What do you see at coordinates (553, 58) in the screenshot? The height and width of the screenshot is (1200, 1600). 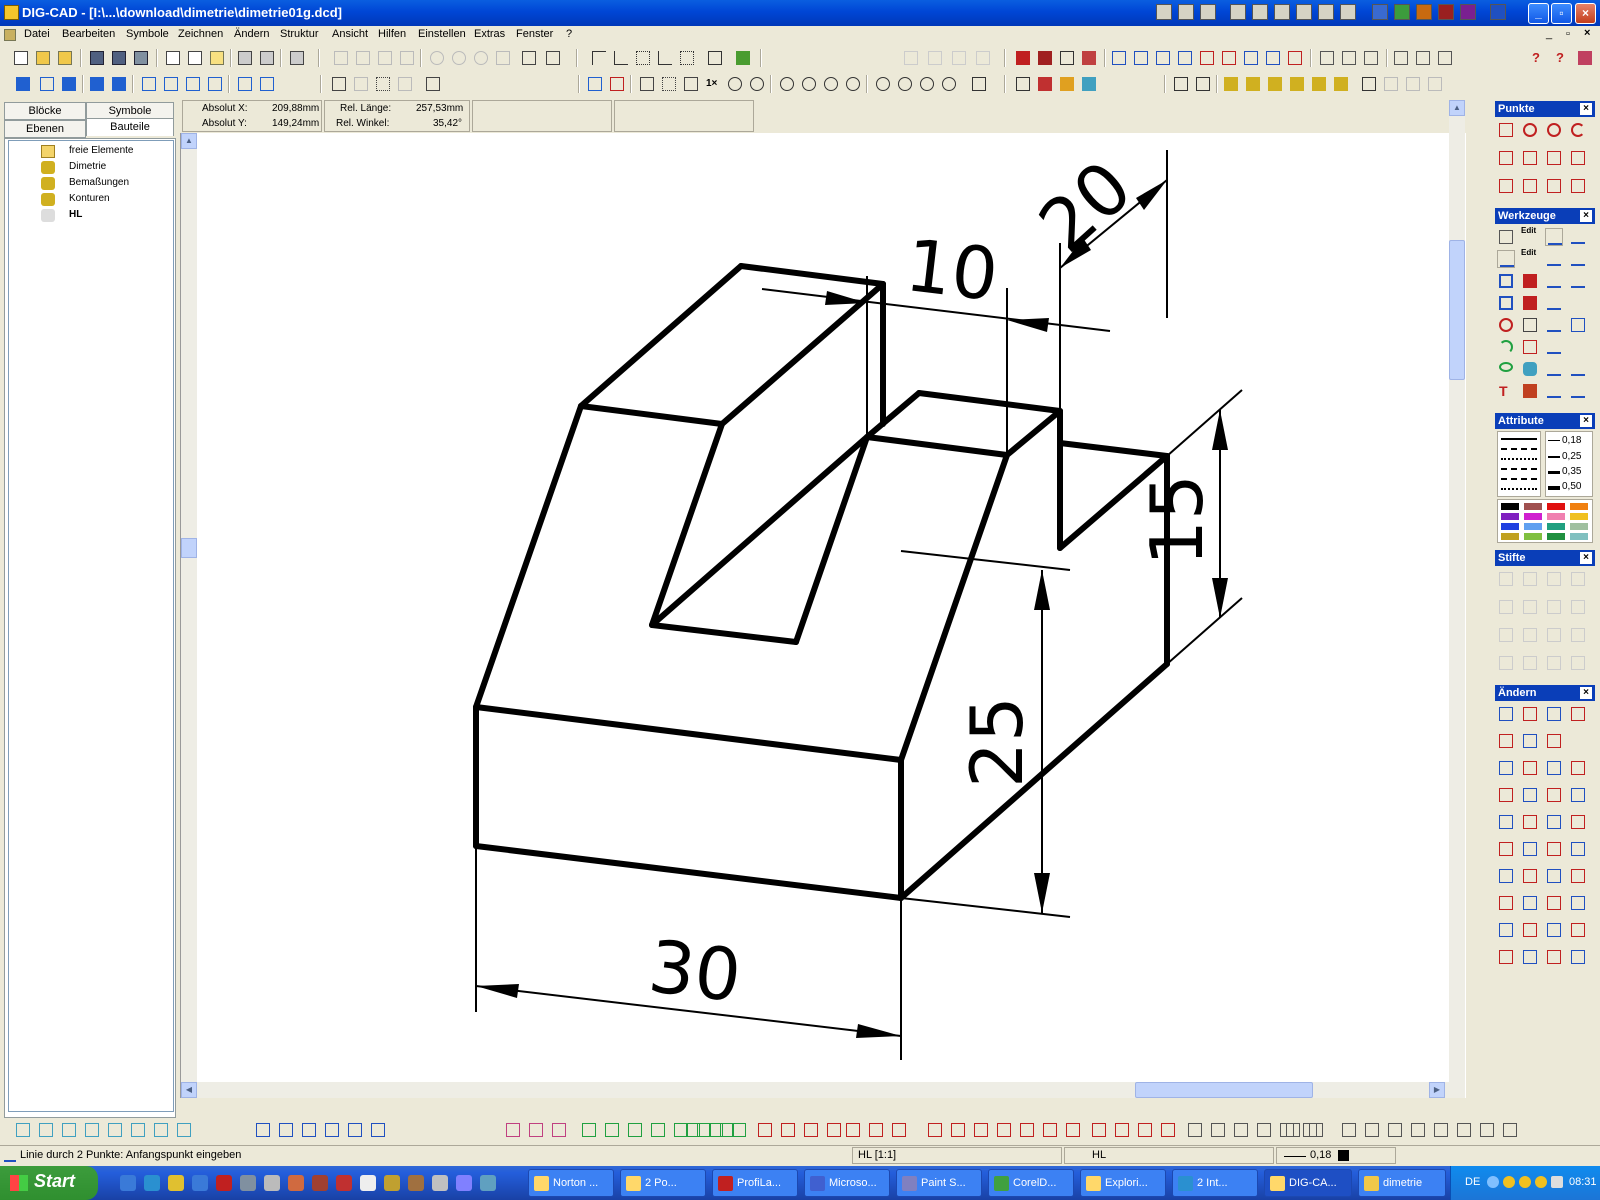 I see `export-icon` at bounding box center [553, 58].